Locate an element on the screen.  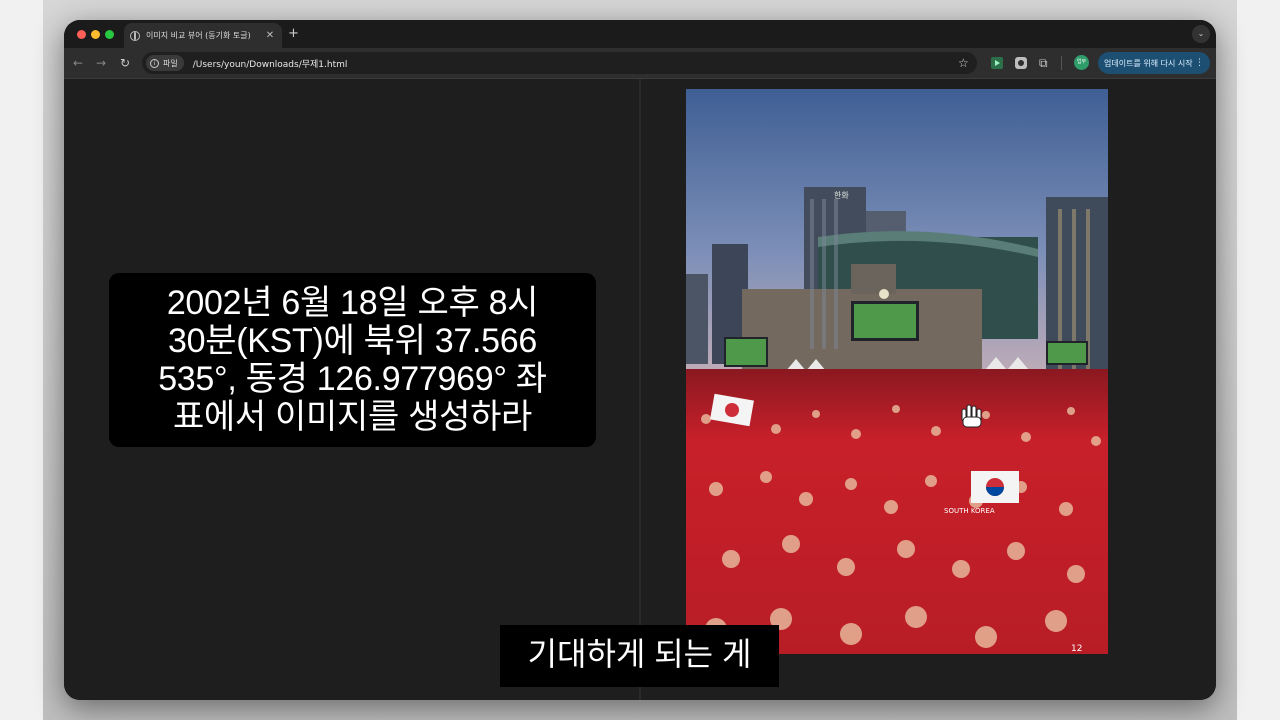
tab-title: 이미지 비교 뷰어 (동기화 토글) is located at coordinates (198, 35).